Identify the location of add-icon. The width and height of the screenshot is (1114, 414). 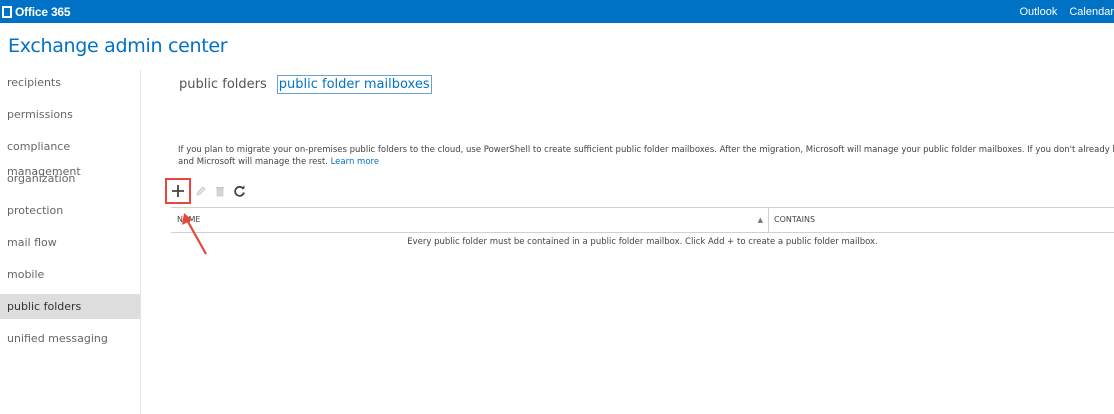
(178, 191).